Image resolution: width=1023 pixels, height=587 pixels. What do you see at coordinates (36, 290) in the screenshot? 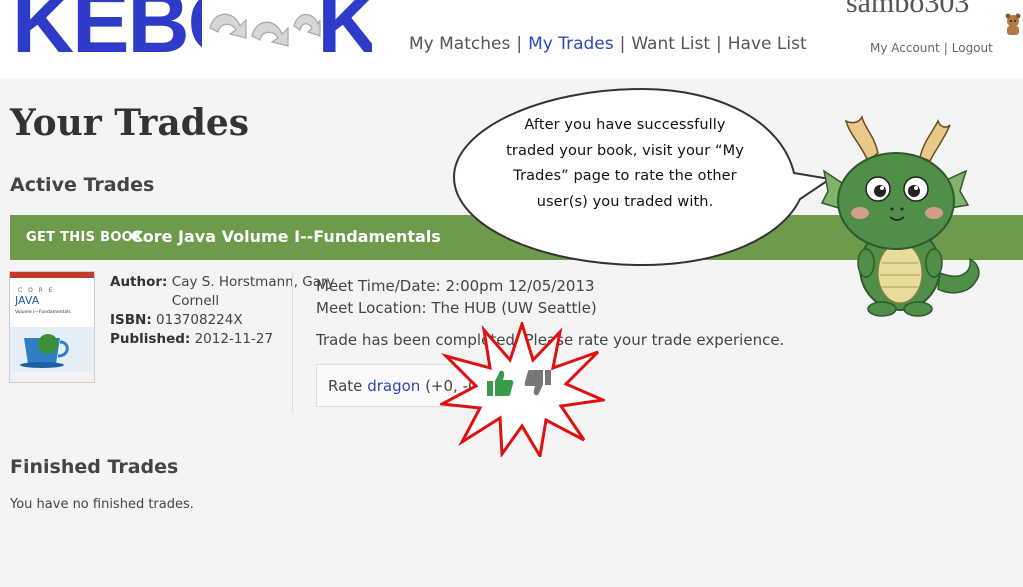
I see `svg-text: C O R E` at bounding box center [36, 290].